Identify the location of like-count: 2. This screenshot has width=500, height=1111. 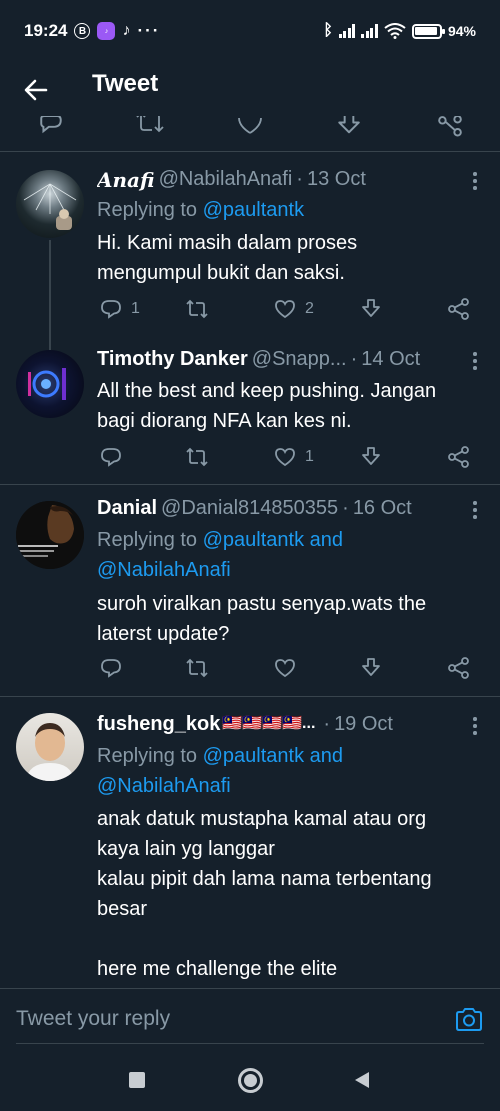
(309, 308).